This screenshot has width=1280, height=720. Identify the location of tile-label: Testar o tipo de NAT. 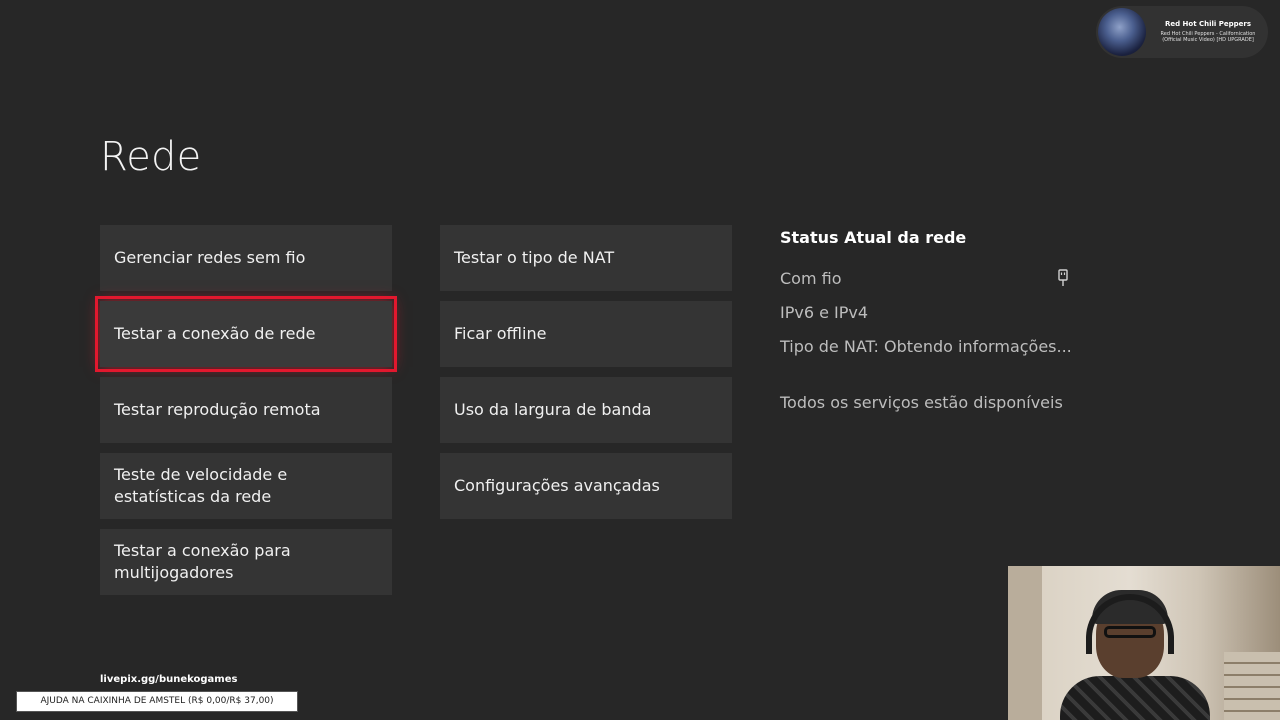
(534, 257).